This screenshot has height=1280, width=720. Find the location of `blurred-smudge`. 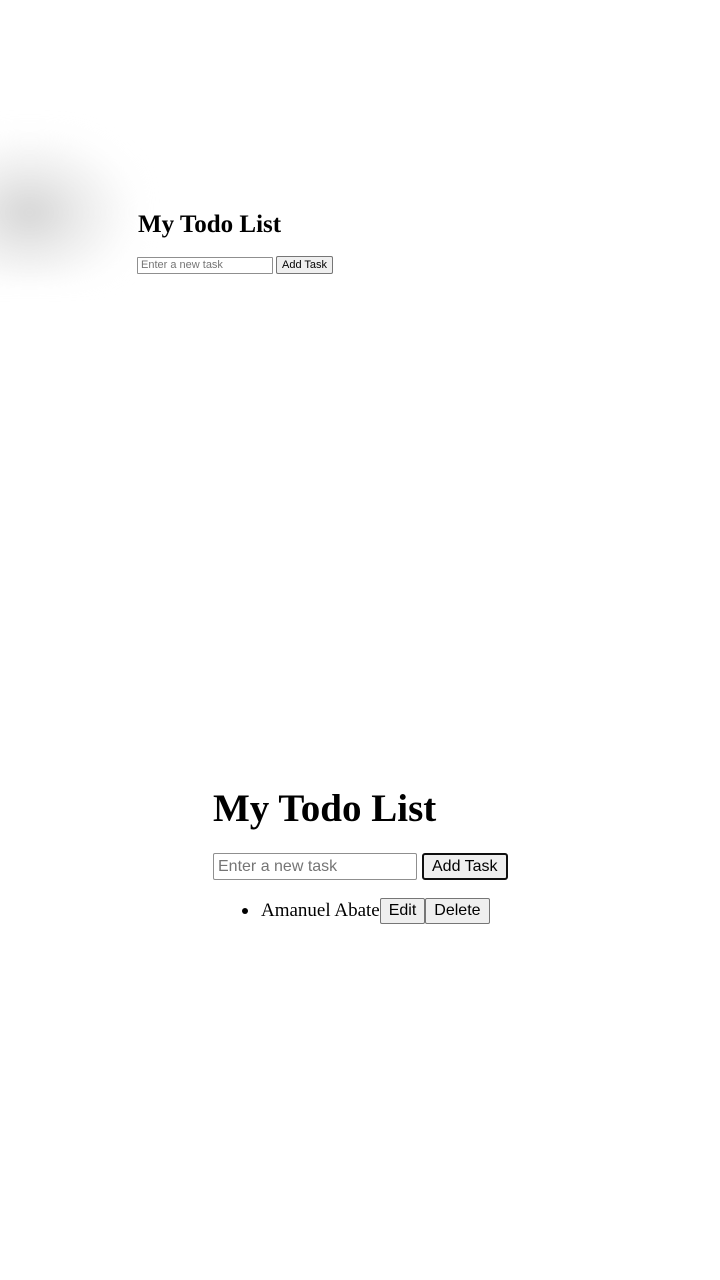

blurred-smudge is located at coordinates (70, 205).